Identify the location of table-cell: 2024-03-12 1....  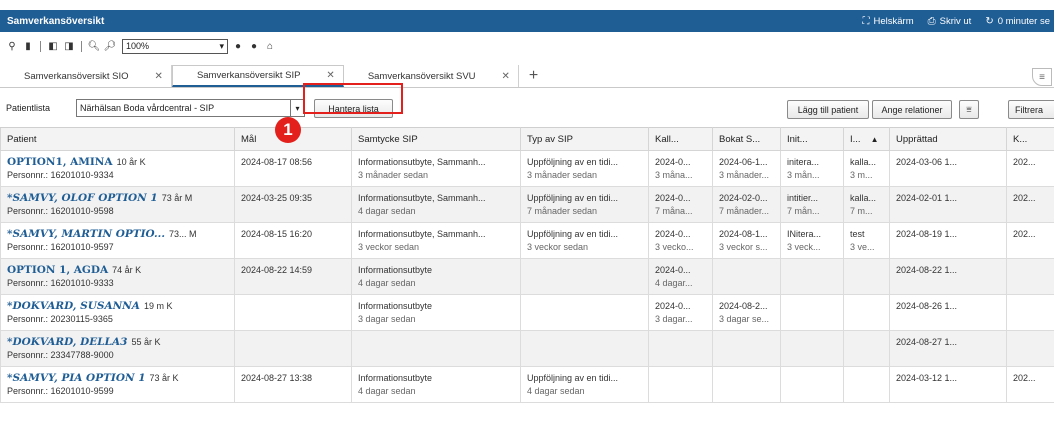
(948, 384).